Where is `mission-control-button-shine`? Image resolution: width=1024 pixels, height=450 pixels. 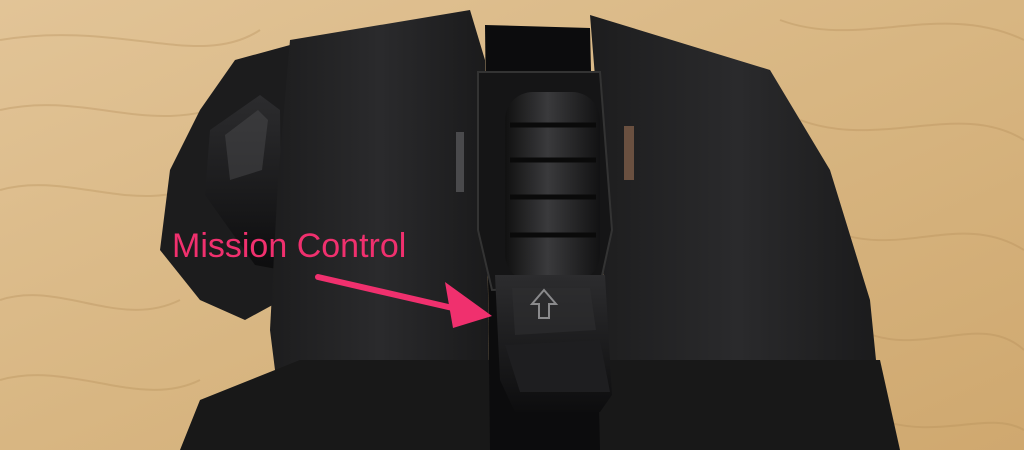
mission-control-button-shine is located at coordinates (554, 311).